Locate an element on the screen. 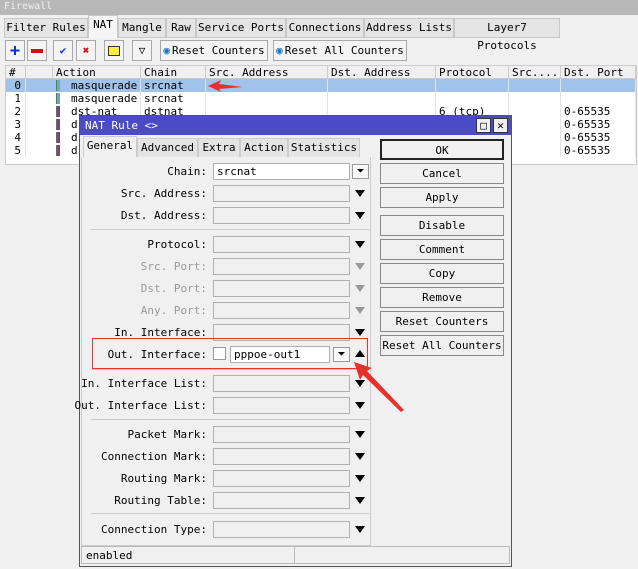 This screenshot has width=638, height=569. src-address-label: Src. Address: is located at coordinates (163, 193).